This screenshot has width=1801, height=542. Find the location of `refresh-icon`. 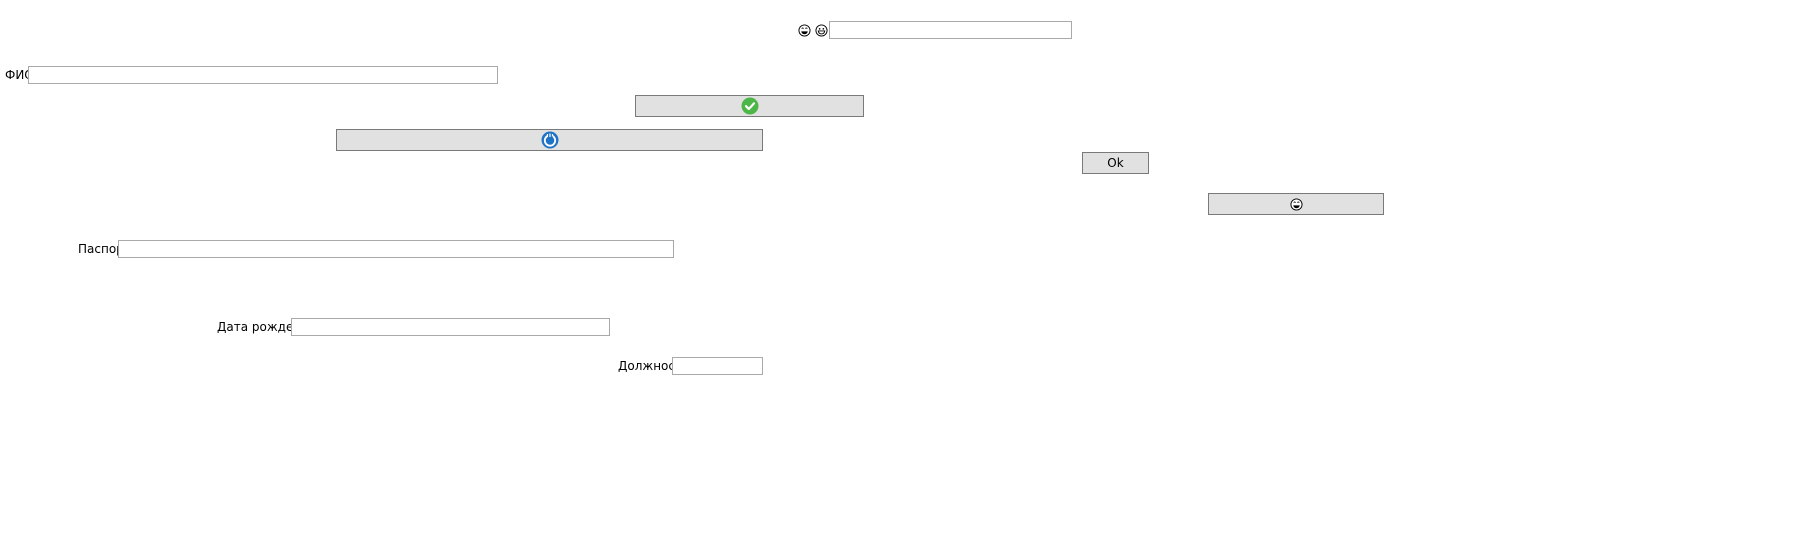

refresh-icon is located at coordinates (550, 140).